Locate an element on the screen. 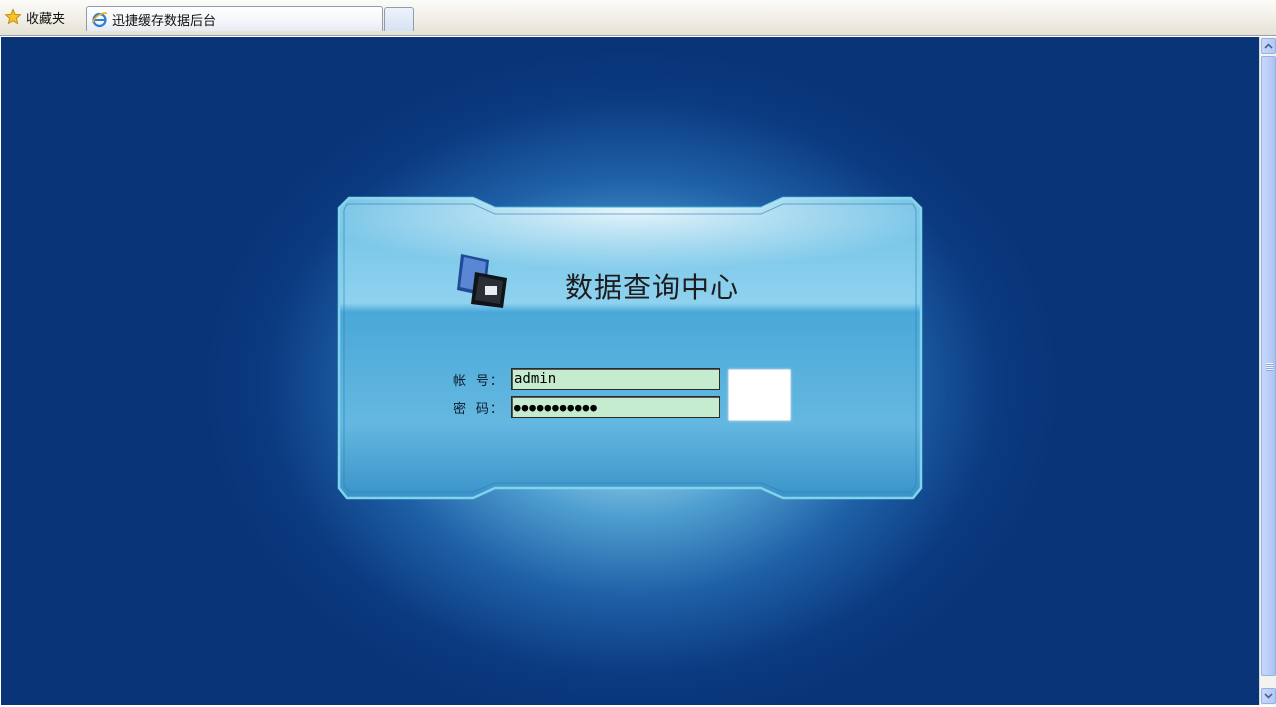 The height and width of the screenshot is (707, 1276). monitor-logo-icon is located at coordinates (482, 281).